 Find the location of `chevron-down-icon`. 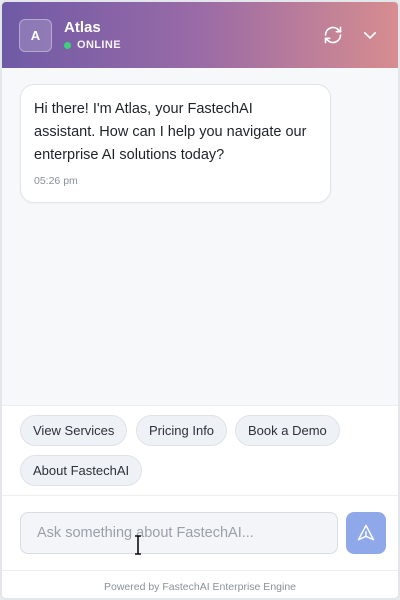

chevron-down-icon is located at coordinates (370, 35).